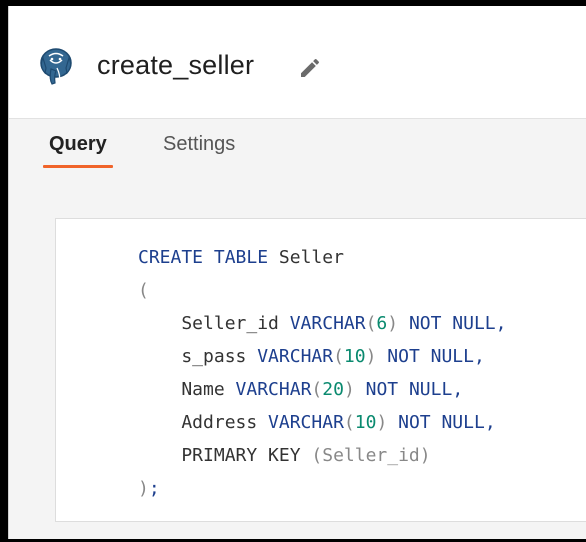 The height and width of the screenshot is (542, 586). Describe the element at coordinates (333, 389) in the screenshot. I see `code-token: 20` at that location.